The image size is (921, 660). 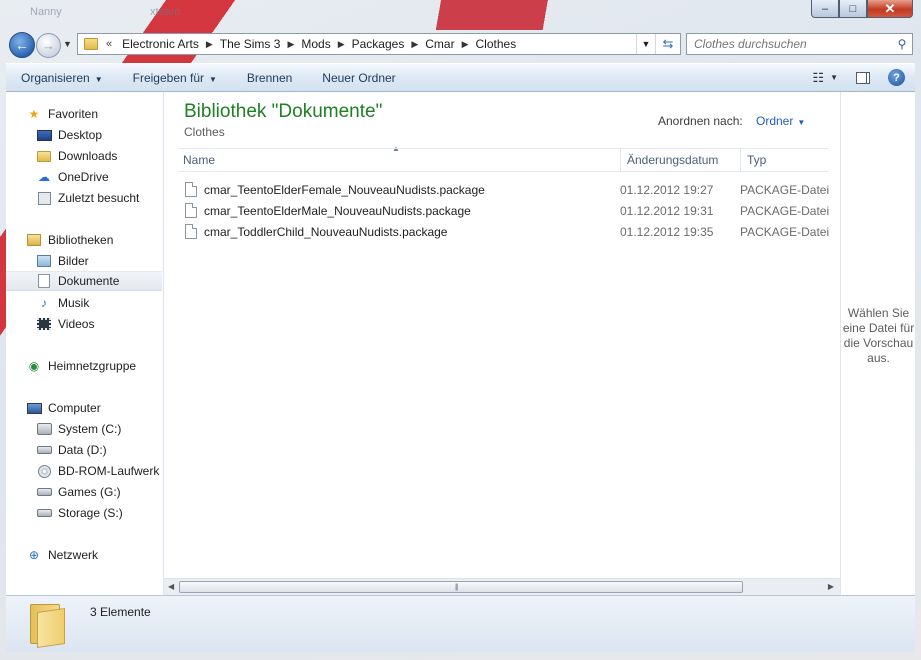 I want to click on chevron-down-icon: ▼, so click(x=834, y=77).